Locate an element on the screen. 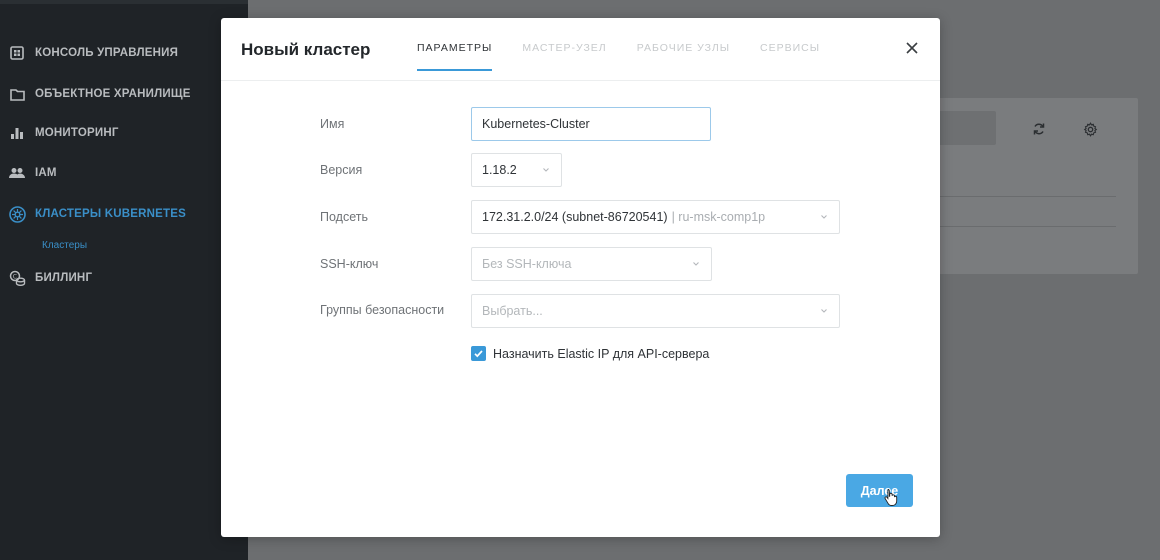 The height and width of the screenshot is (560, 1160). users-icon is located at coordinates (17, 173).